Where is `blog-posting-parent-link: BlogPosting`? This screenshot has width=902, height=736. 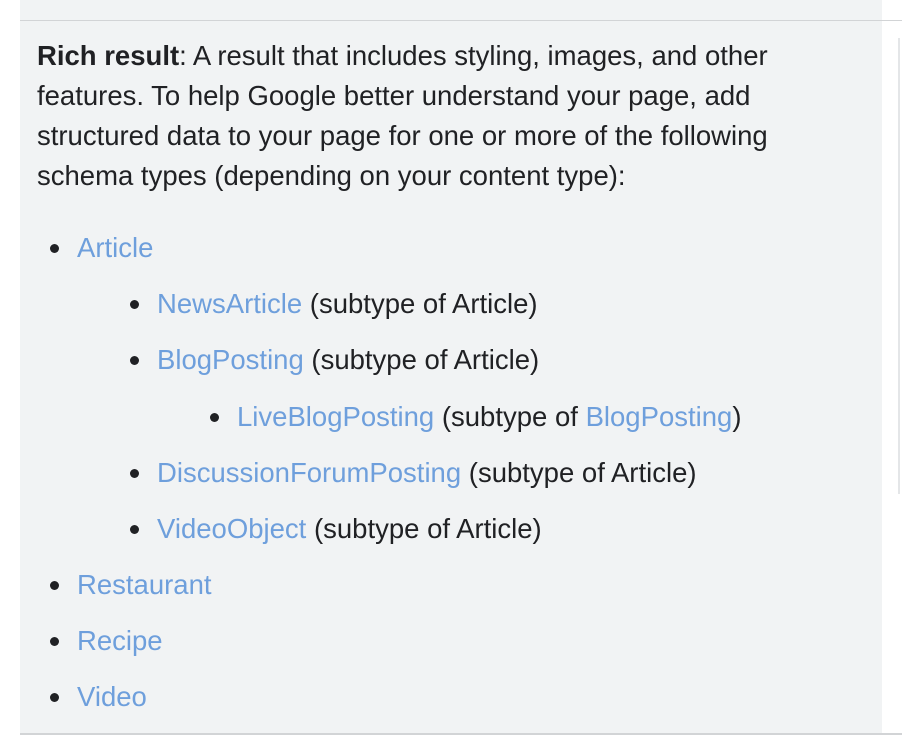 blog-posting-parent-link: BlogPosting is located at coordinates (659, 416).